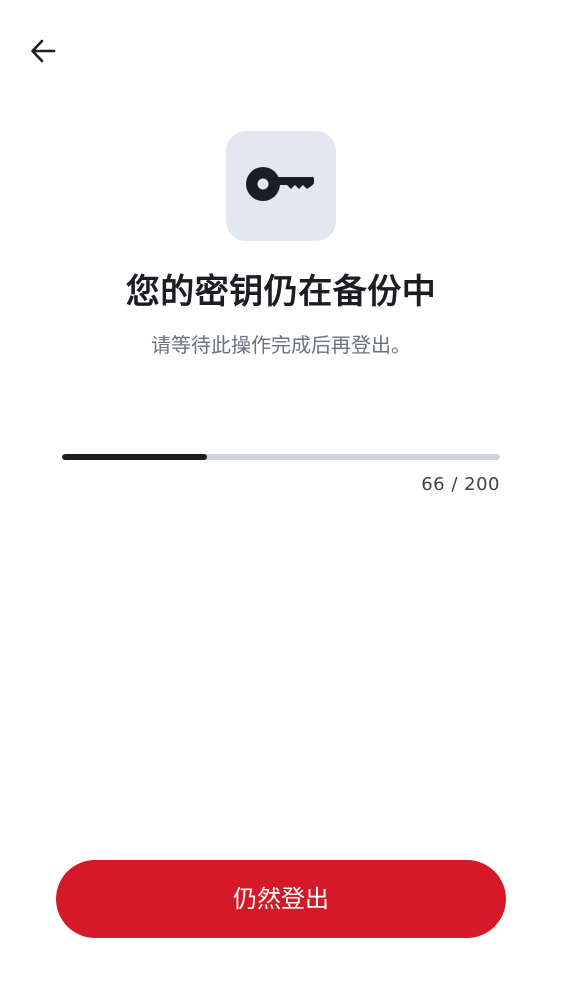 The image size is (562, 1000). I want to click on page-subtitle: 请等待此操作完成后再登出。, so click(281, 345).